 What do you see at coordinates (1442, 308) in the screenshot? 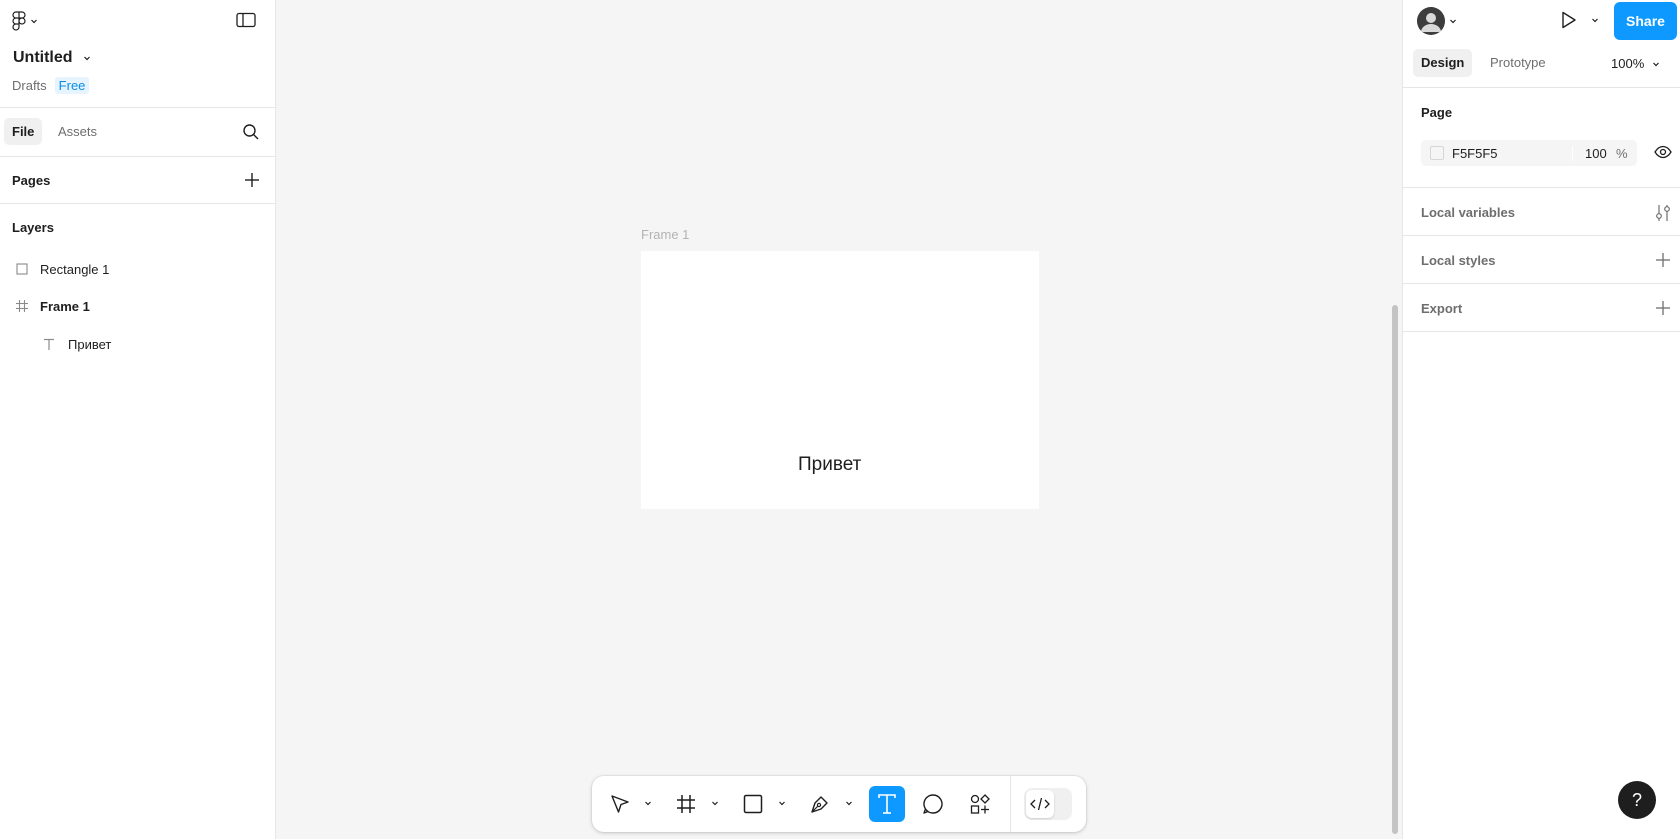
I see `export-label: Export` at bounding box center [1442, 308].